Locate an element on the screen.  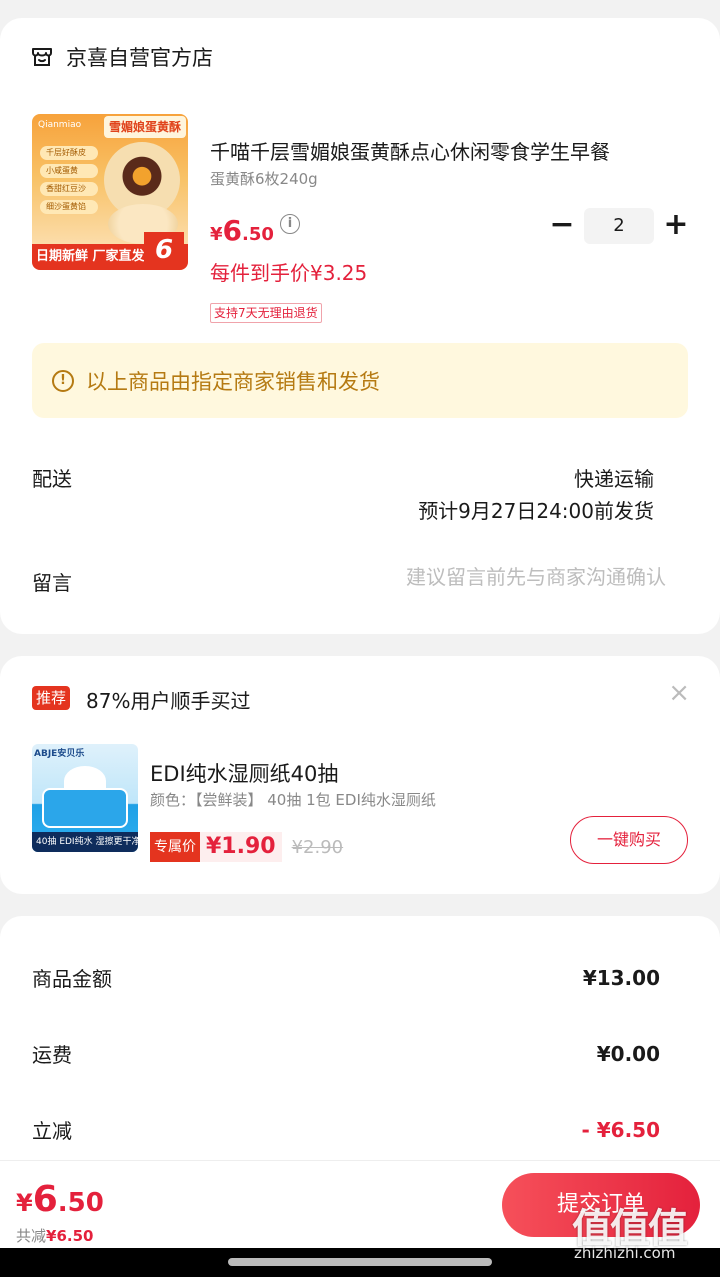
saved-label: 共减 is located at coordinates (31, 1236).